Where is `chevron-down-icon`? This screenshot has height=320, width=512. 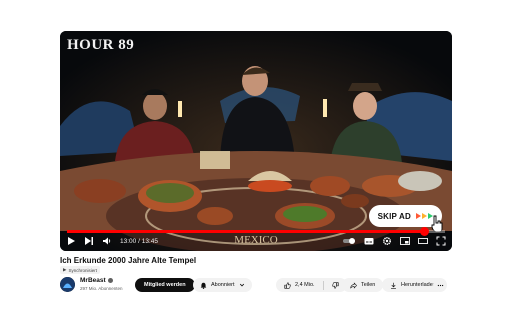
chevron-down-icon is located at coordinates (241, 285).